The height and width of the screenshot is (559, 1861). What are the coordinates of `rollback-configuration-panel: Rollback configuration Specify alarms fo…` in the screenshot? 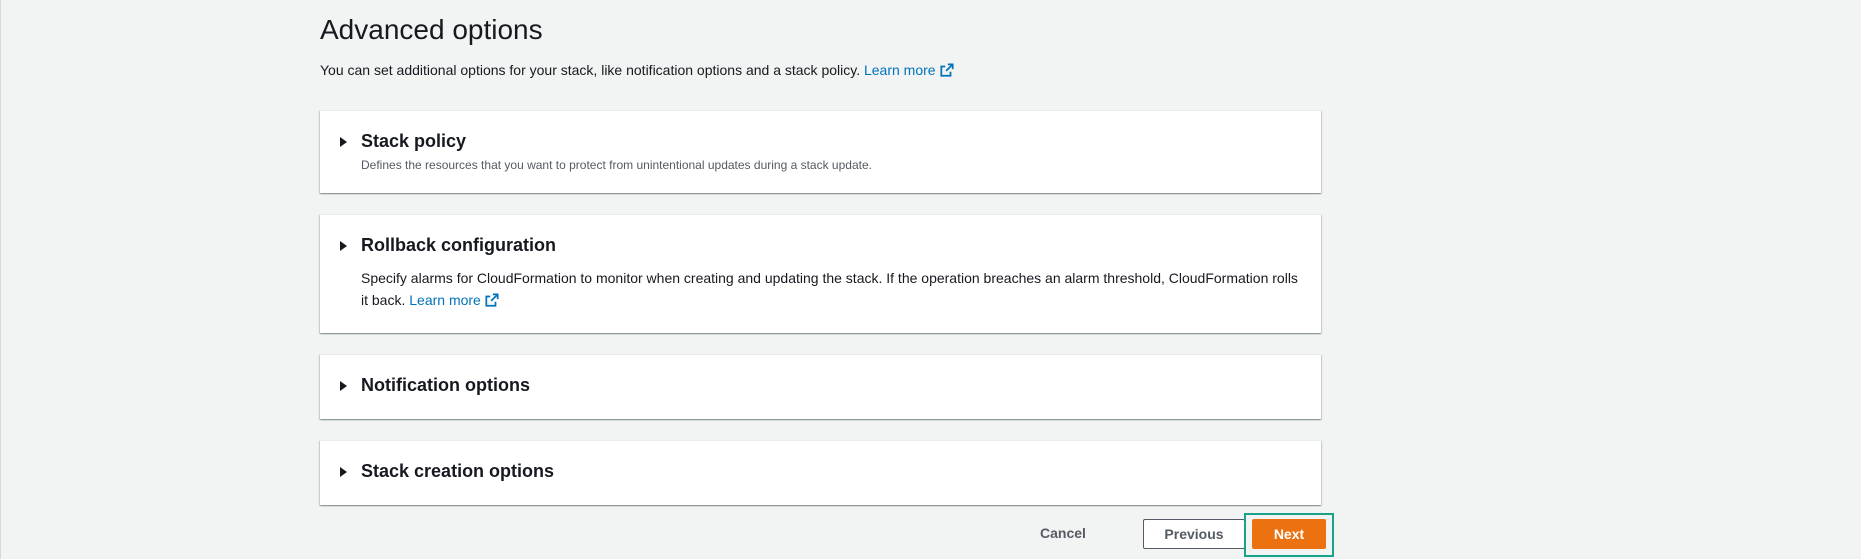 It's located at (820, 273).